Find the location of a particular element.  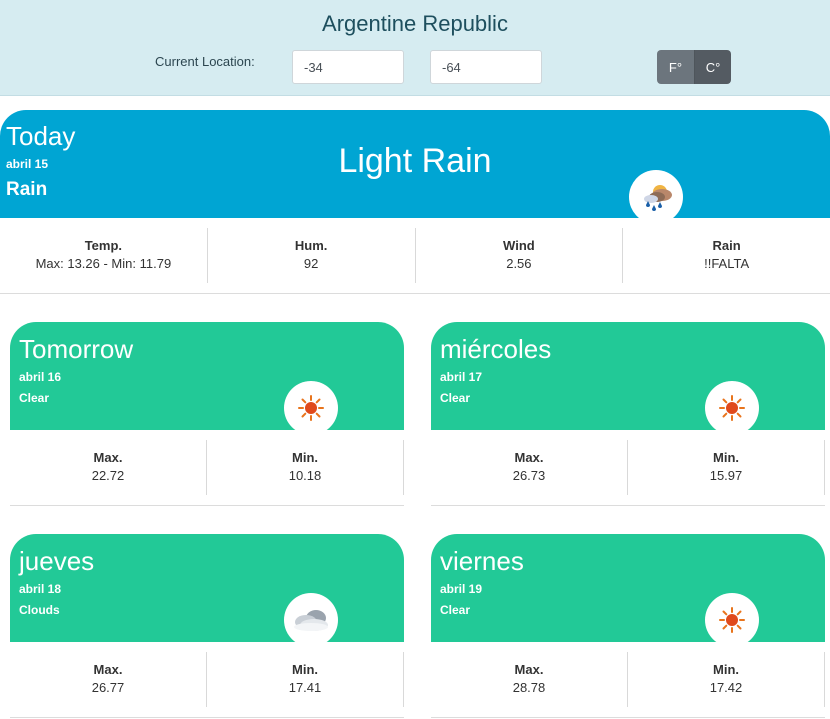

max-stat: Max. 26.77 is located at coordinates (108, 679).